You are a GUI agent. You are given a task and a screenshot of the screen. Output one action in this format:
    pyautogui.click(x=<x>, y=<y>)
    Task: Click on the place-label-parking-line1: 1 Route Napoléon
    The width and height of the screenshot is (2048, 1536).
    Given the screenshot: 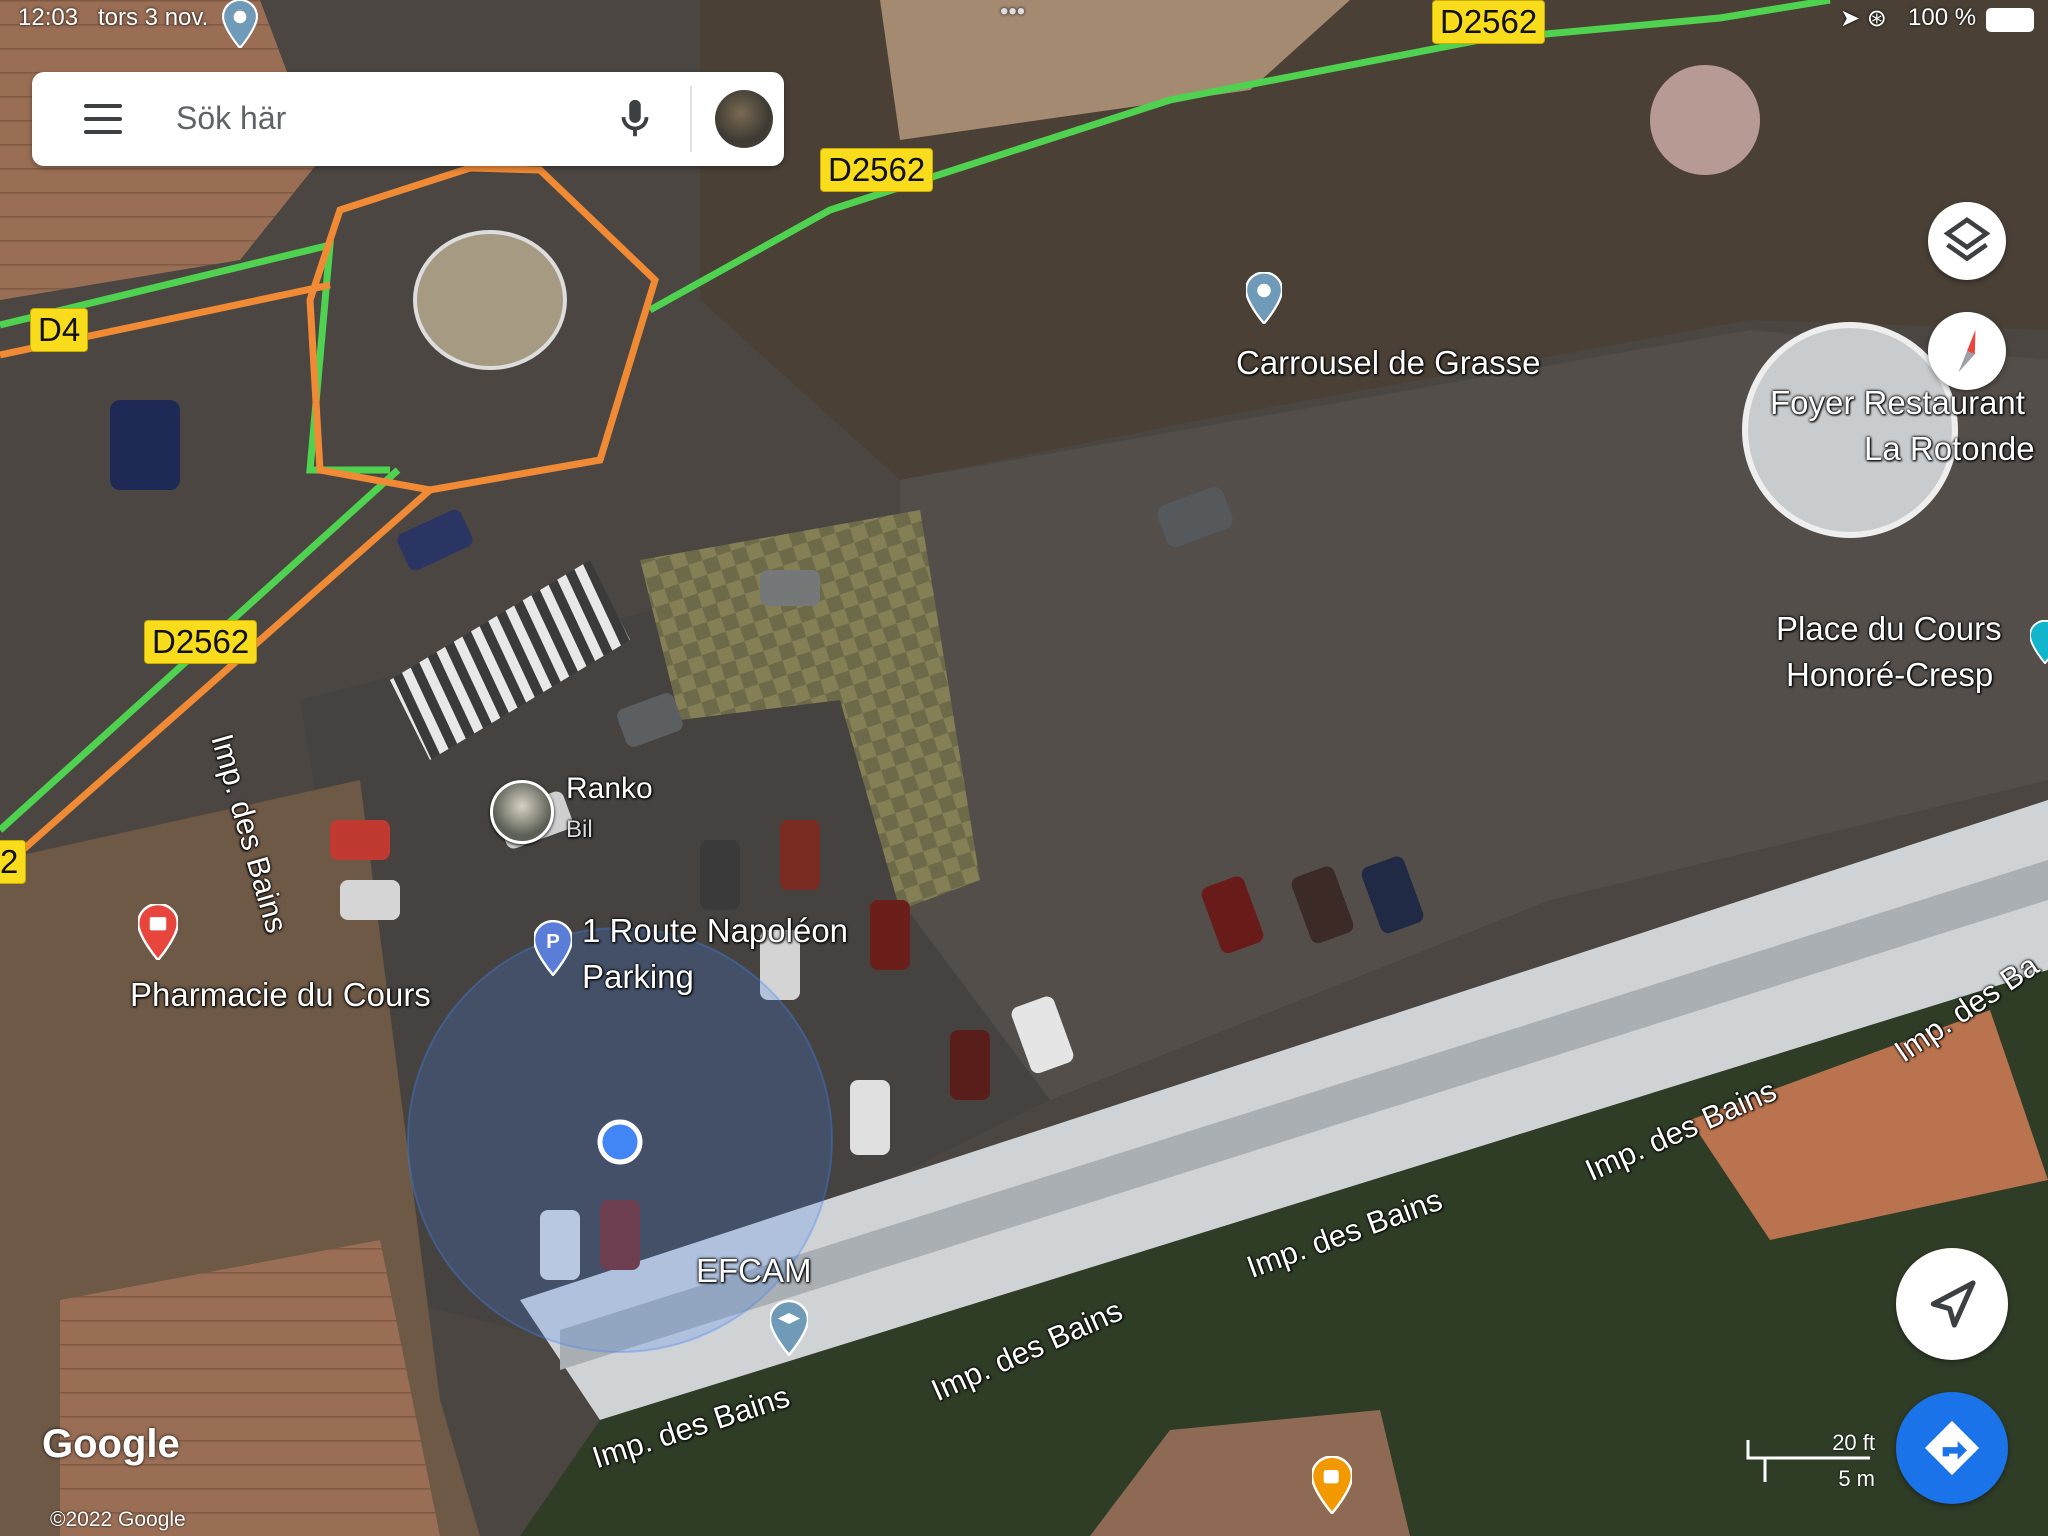 What is the action you would take?
    pyautogui.click(x=715, y=931)
    